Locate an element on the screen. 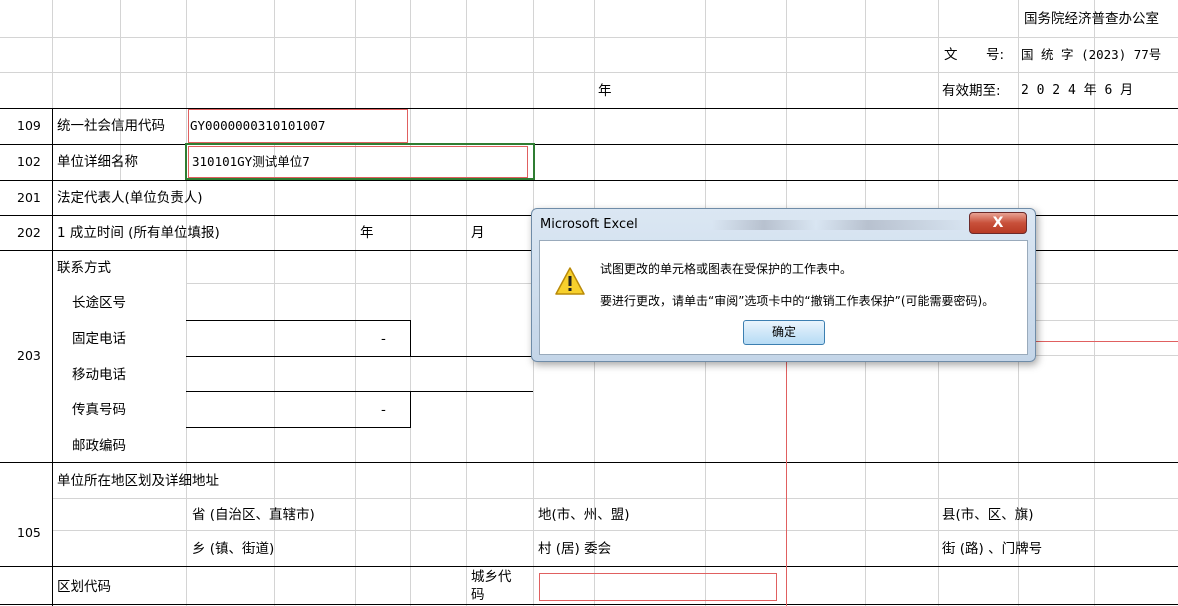 The width and height of the screenshot is (1178, 606). validity-value: 2 0 2 4 年 6 月 is located at coordinates (1077, 90).